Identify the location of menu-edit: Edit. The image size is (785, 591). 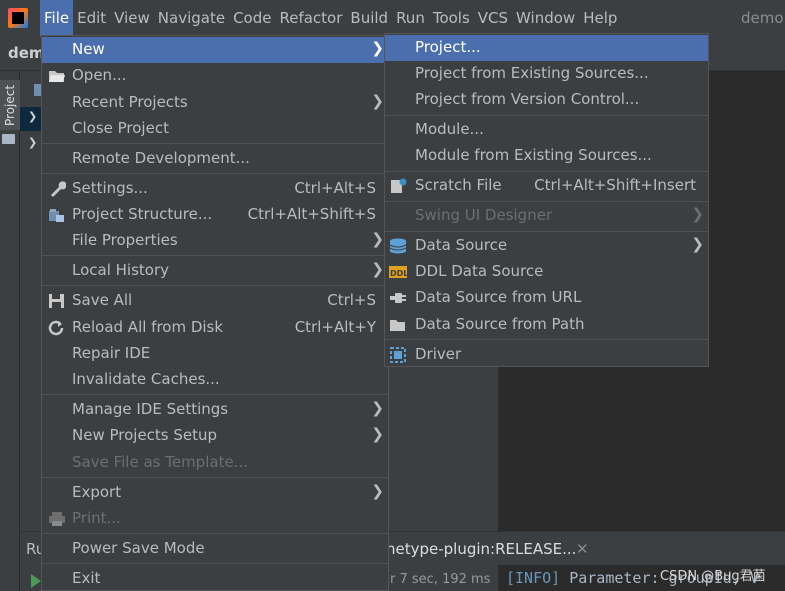
(91, 18).